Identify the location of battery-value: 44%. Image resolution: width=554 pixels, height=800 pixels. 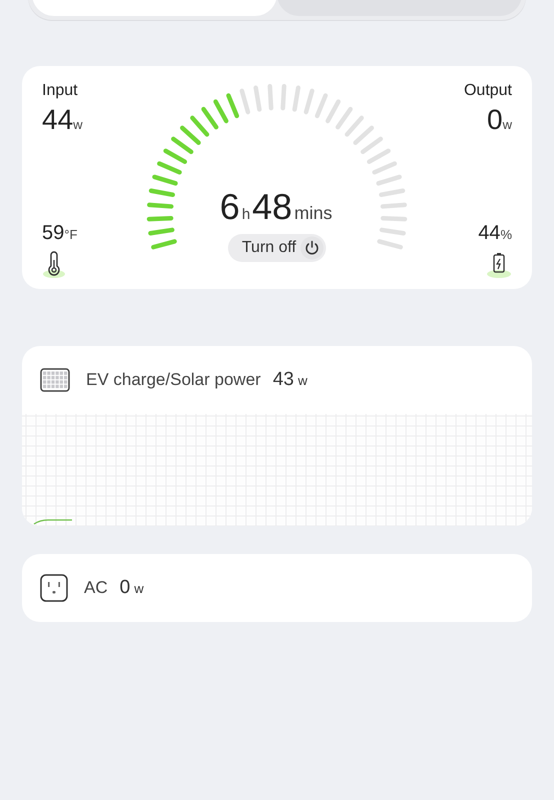
(495, 233).